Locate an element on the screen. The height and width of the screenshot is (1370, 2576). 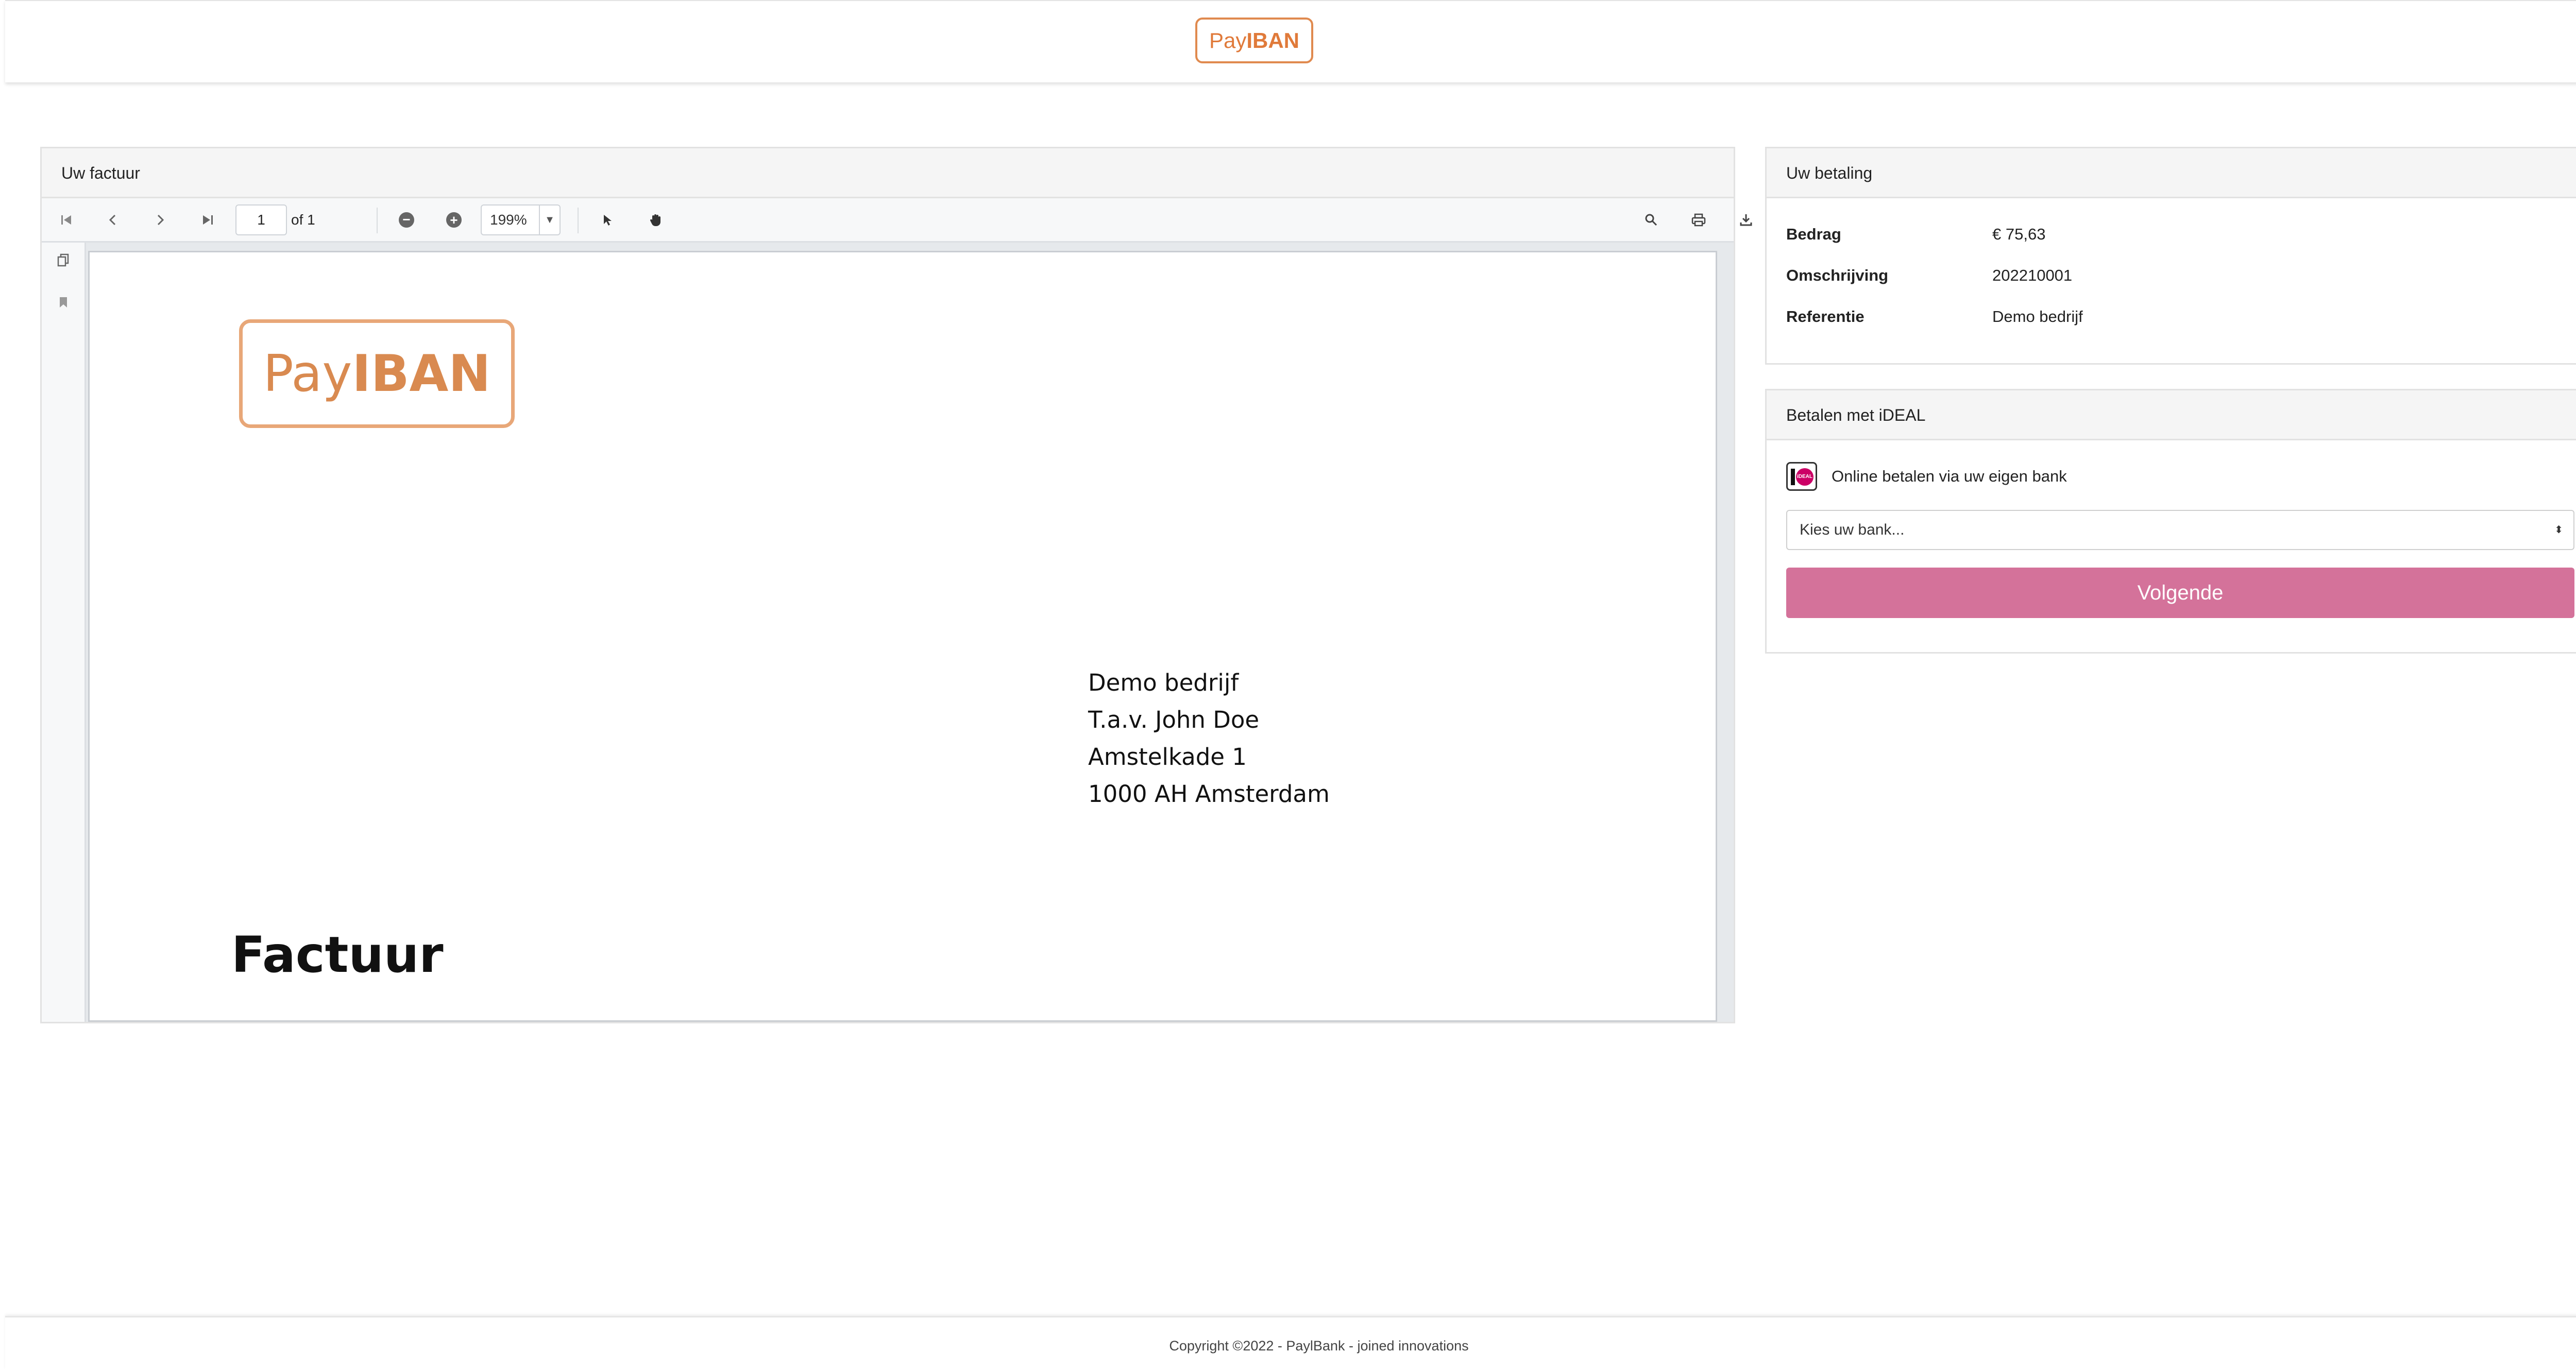
zoom-select: 199% ▼ is located at coordinates (521, 219).